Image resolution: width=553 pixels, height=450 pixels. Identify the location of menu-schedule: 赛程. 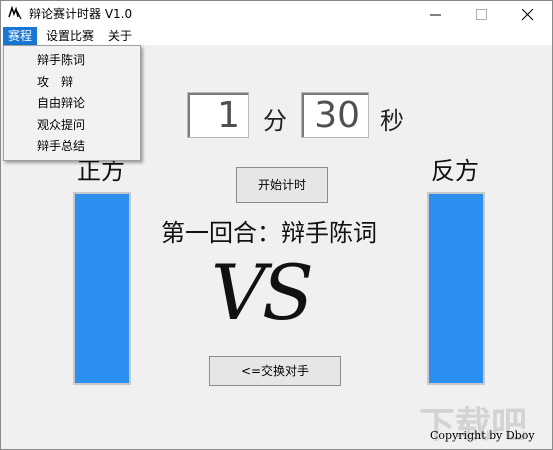
(20, 36).